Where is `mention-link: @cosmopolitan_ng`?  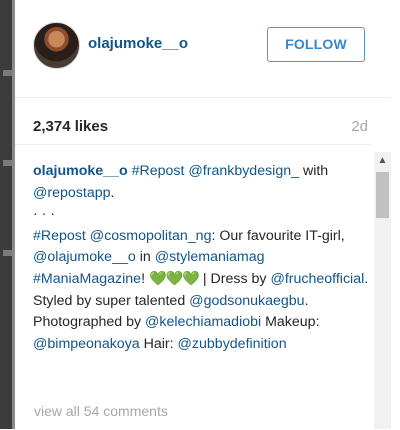 mention-link: @cosmopolitan_ng is located at coordinates (151, 236).